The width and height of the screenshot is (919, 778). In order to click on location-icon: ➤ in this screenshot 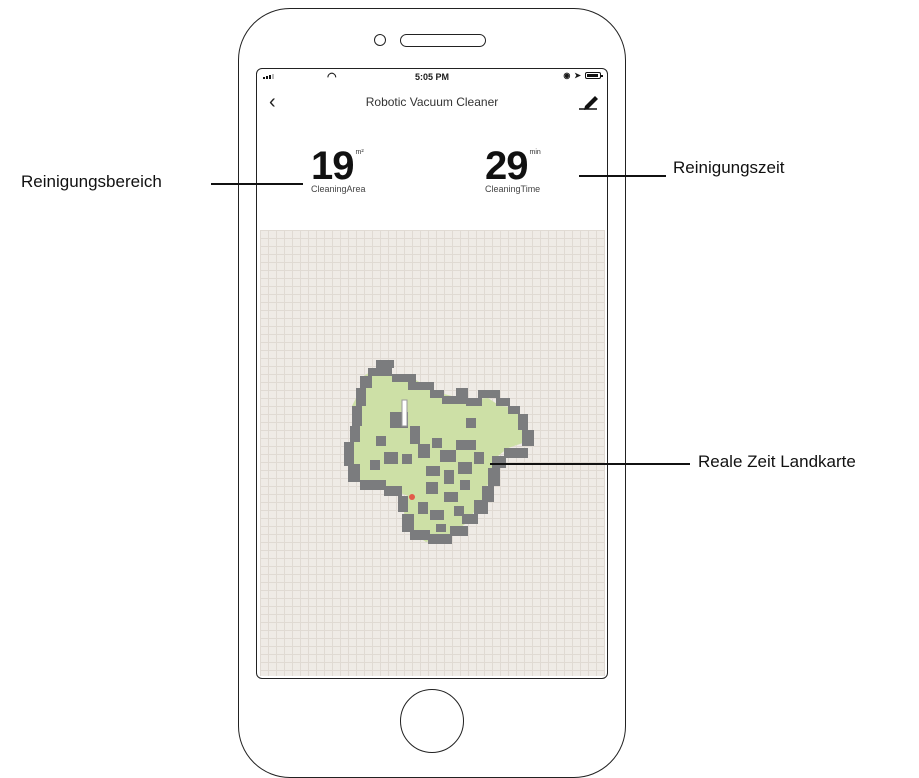, I will do `click(577, 75)`.